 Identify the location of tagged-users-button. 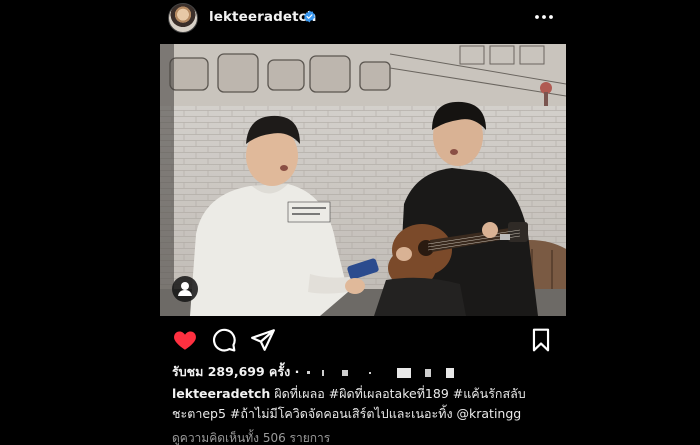
(185, 289).